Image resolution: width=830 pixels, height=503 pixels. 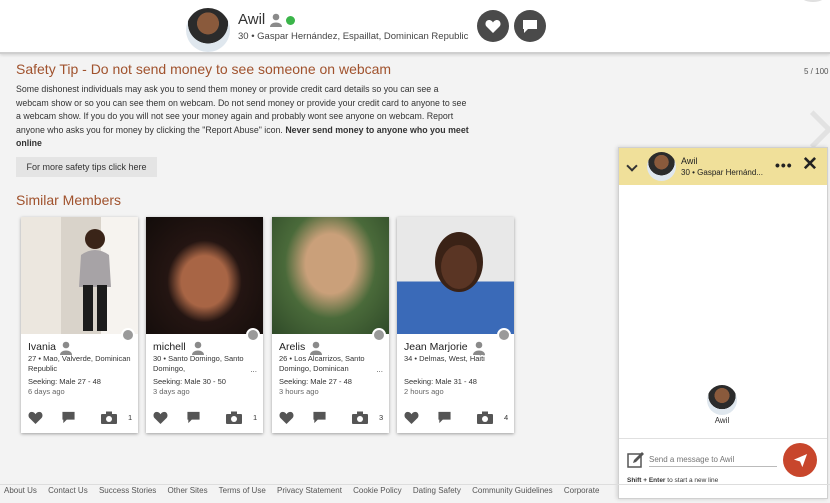 I want to click on member-actions: 3, so click(x=332, y=418).